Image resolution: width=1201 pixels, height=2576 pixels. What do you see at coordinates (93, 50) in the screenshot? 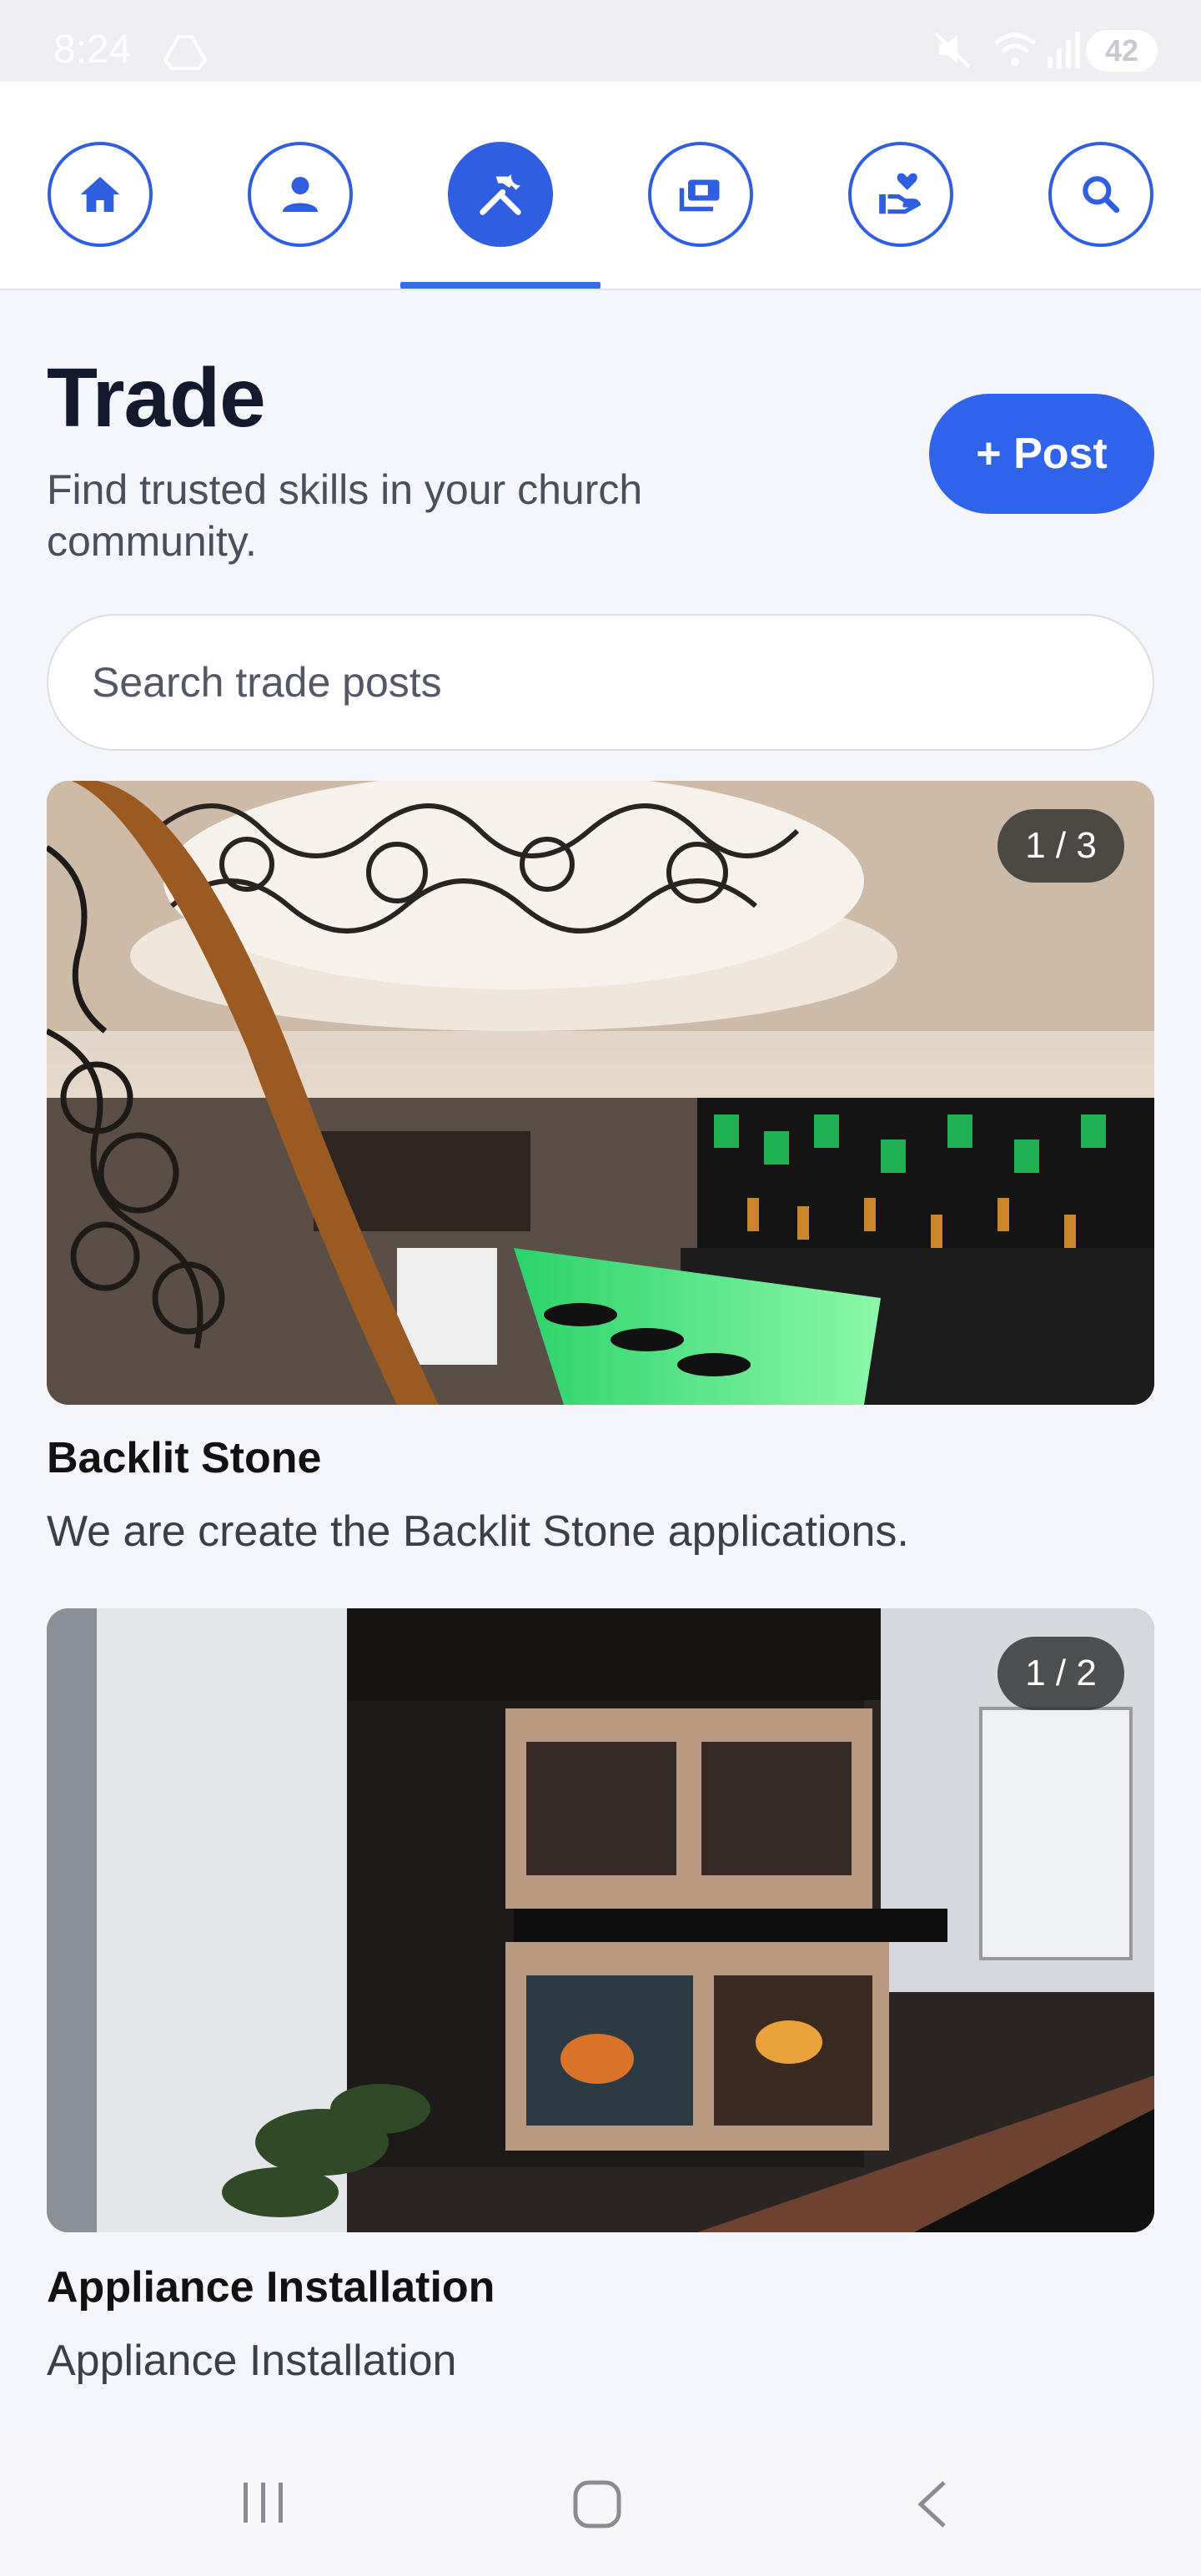
I see `status-time: 8:24` at bounding box center [93, 50].